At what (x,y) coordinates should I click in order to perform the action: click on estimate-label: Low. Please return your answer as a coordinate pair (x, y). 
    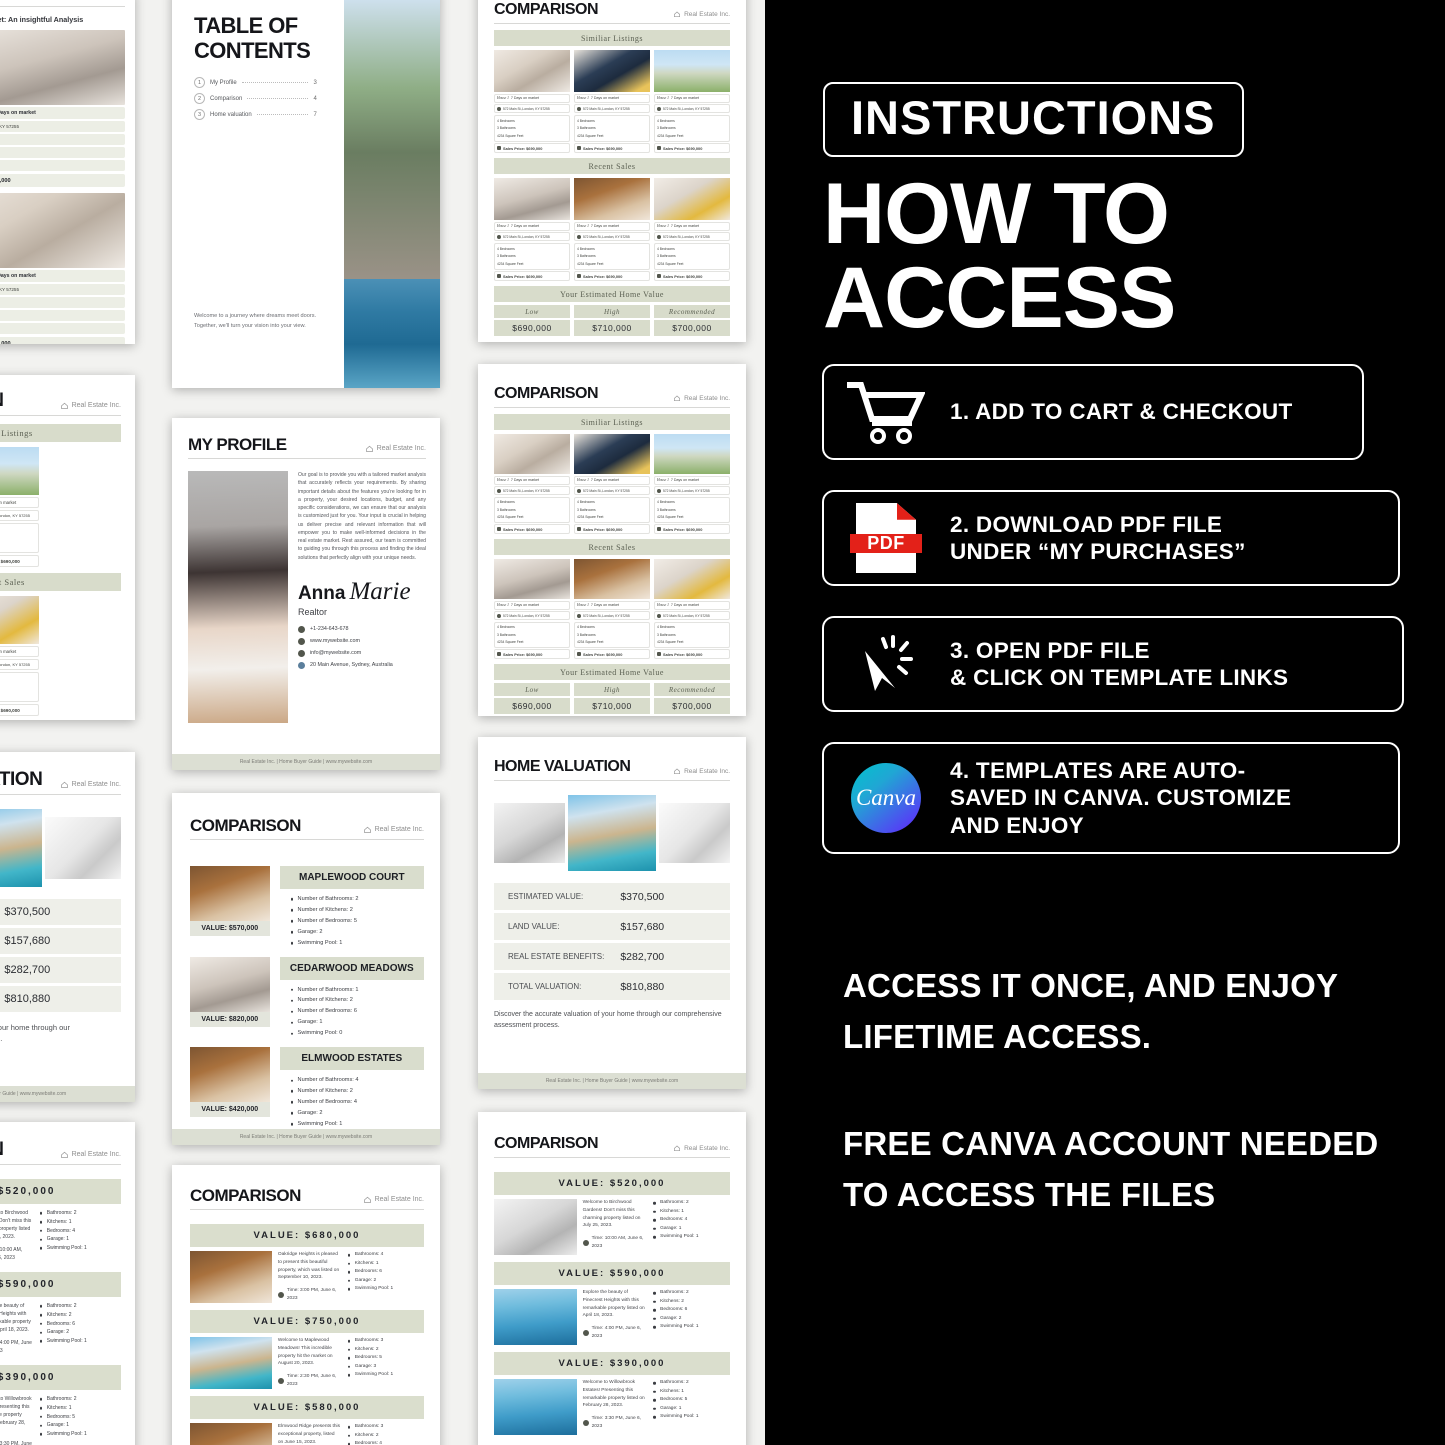
    Looking at the image, I should click on (532, 311).